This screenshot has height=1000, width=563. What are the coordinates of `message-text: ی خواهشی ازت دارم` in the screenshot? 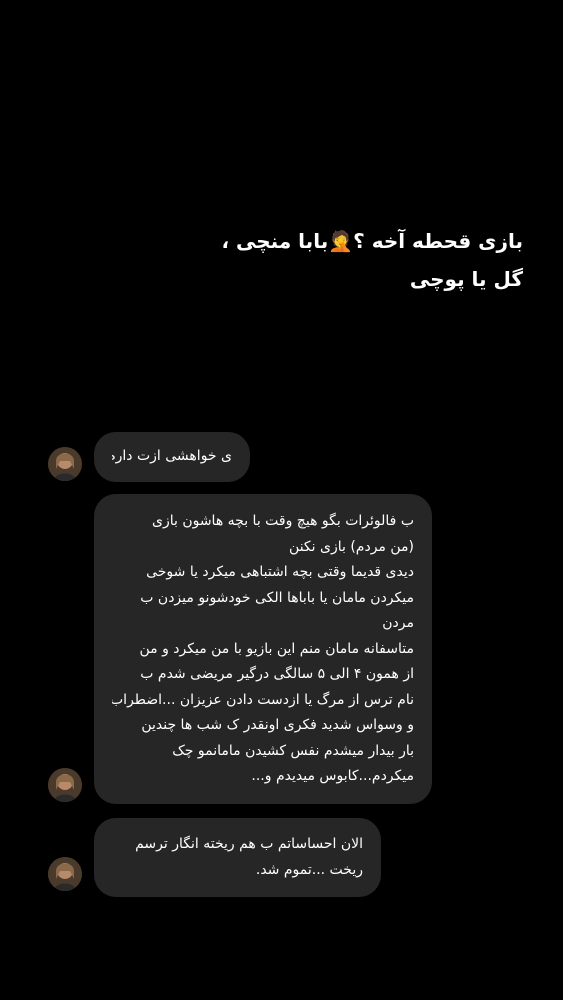 It's located at (172, 456).